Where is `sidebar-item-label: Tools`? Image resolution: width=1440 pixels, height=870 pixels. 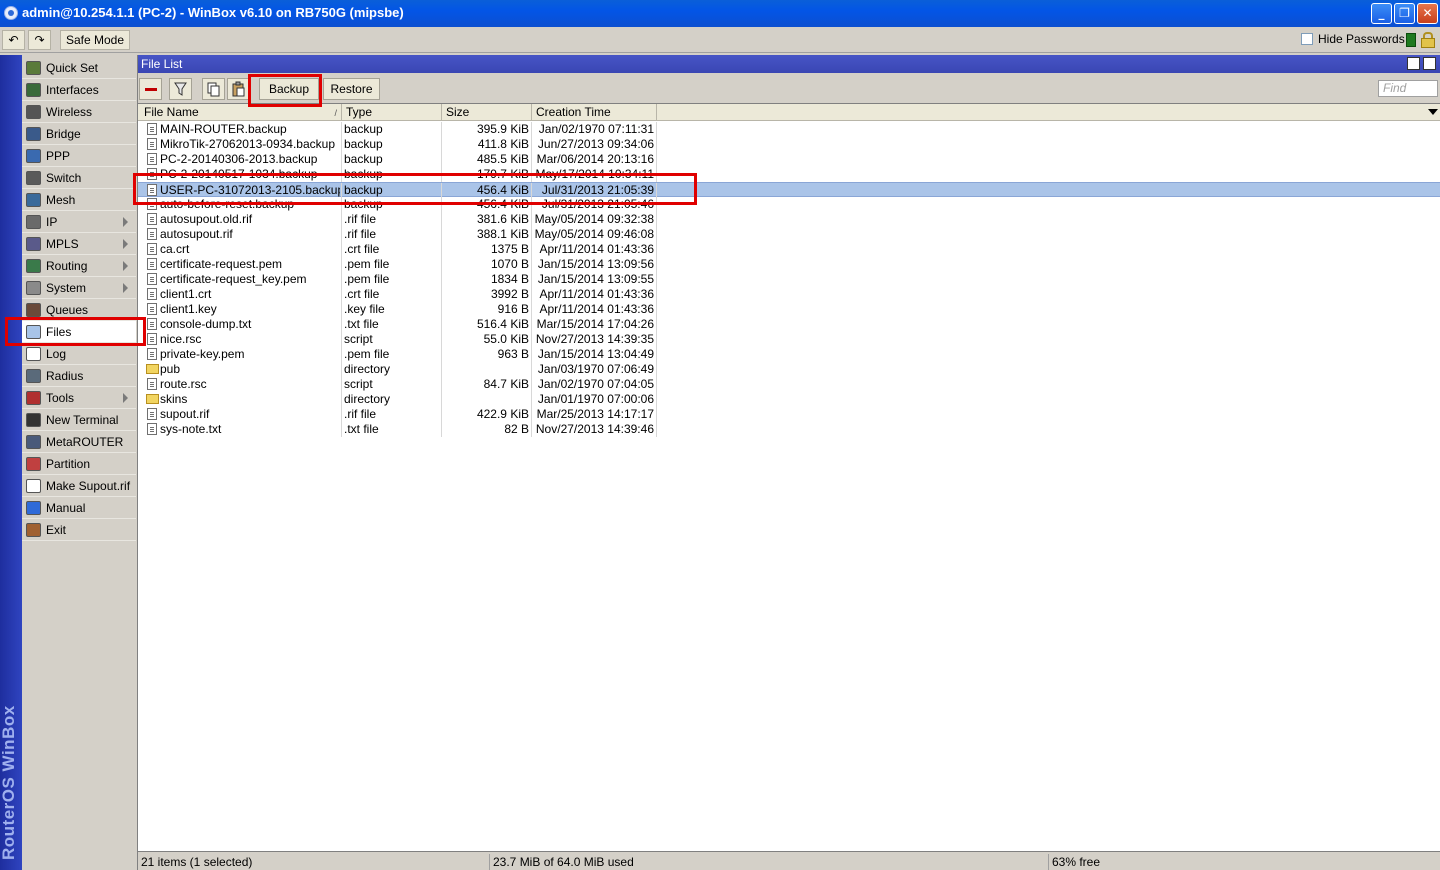
sidebar-item-label: Tools is located at coordinates (60, 398).